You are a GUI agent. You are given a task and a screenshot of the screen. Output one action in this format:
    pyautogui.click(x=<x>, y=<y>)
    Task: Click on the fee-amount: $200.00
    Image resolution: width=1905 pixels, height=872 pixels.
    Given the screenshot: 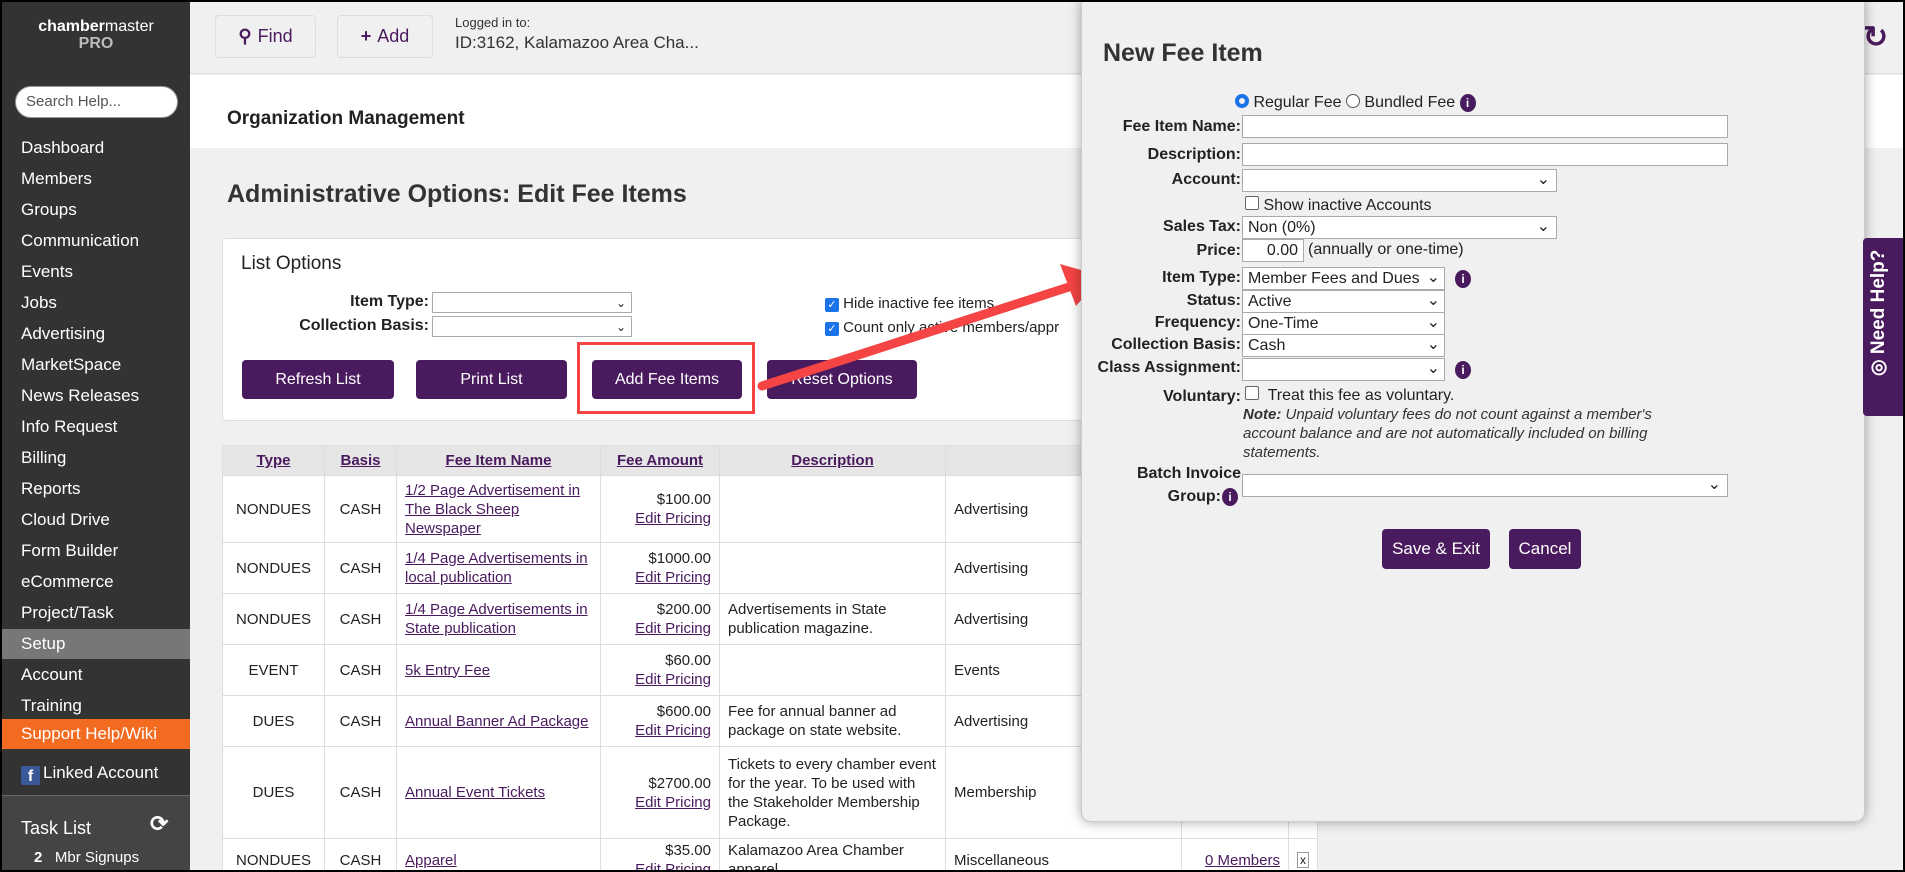 What is the action you would take?
    pyautogui.click(x=683, y=609)
    